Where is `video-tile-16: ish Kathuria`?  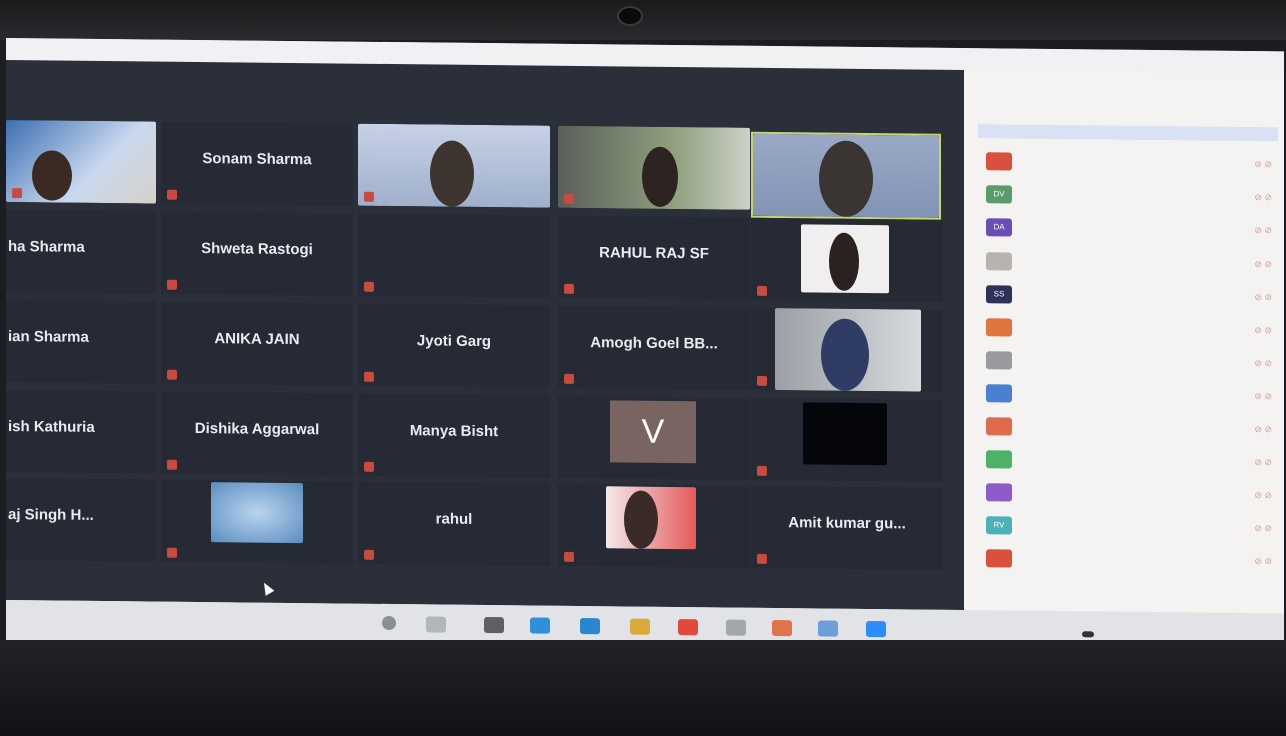
video-tile-16: ish Kathuria is located at coordinates (81, 432).